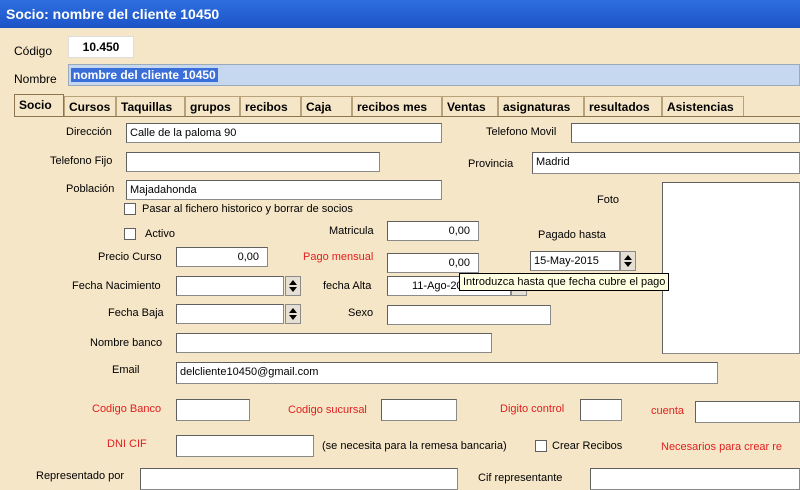 The image size is (800, 490). What do you see at coordinates (623, 106) in the screenshot?
I see `tab-resultados: resultados` at bounding box center [623, 106].